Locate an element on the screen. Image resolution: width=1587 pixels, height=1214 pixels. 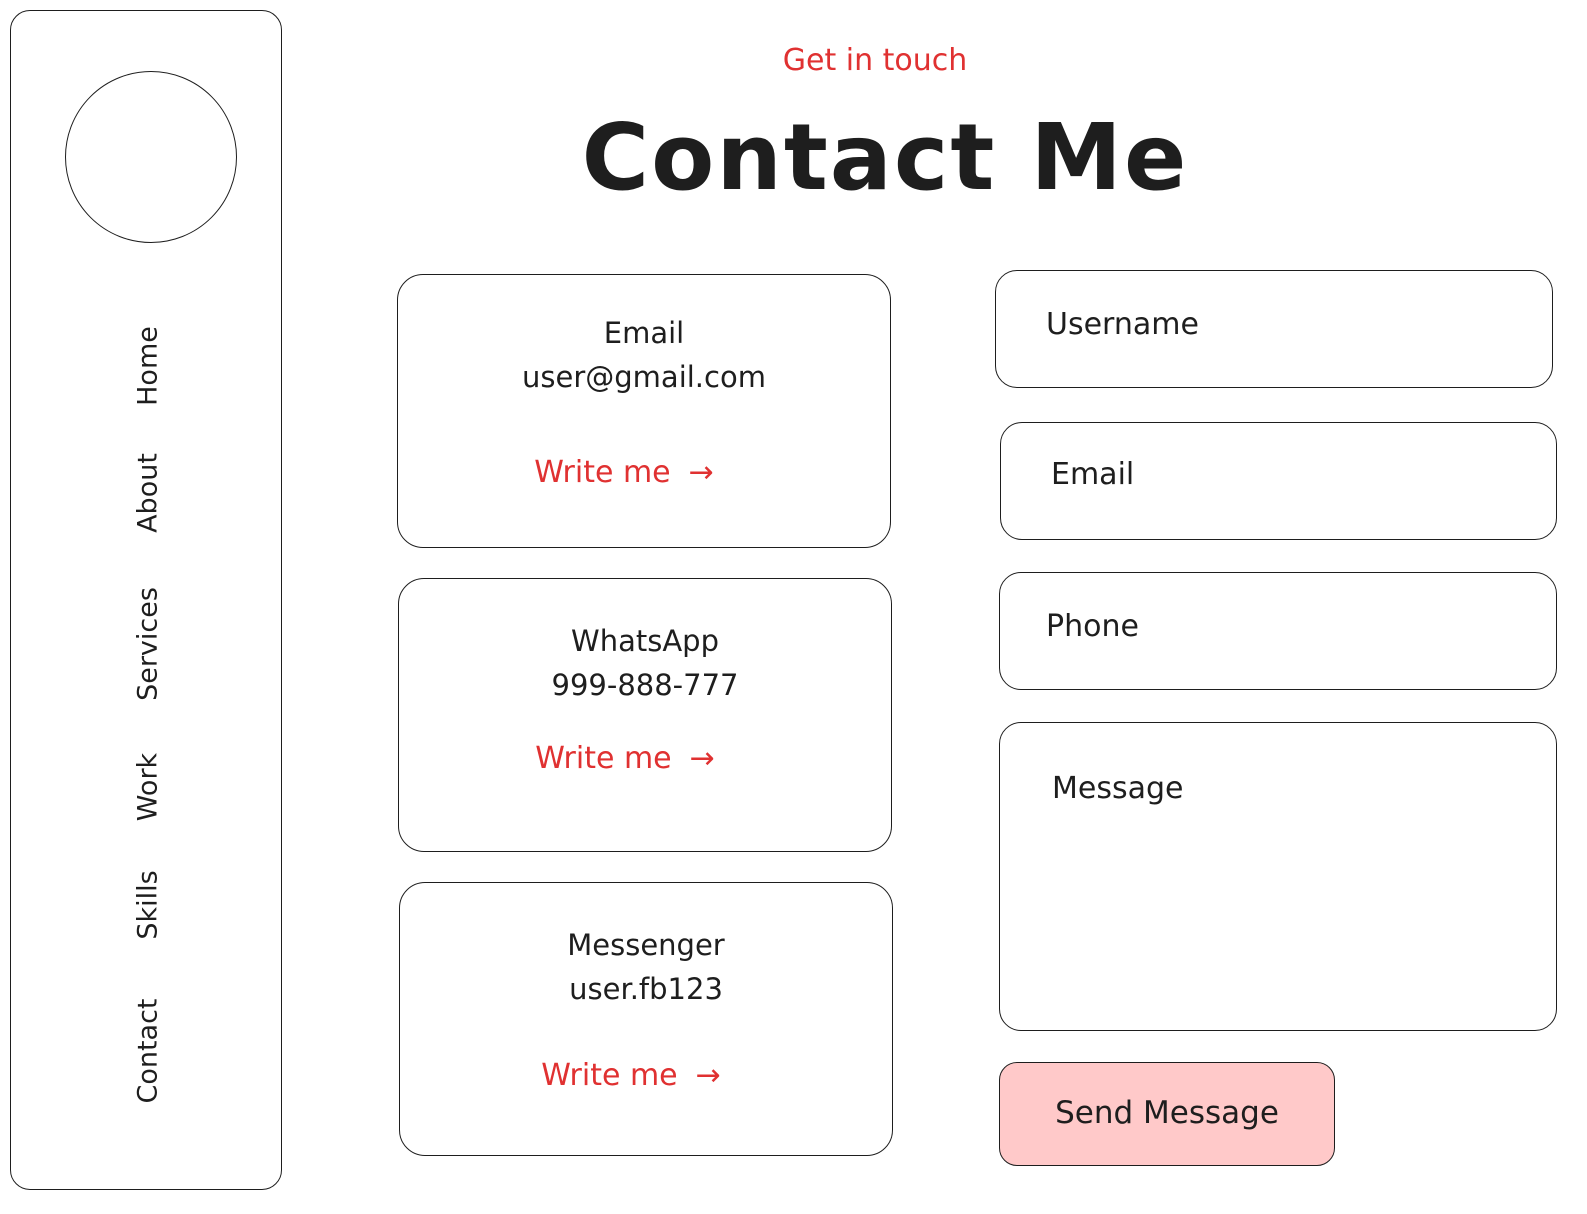
card-title: Messenger is located at coordinates (646, 945).